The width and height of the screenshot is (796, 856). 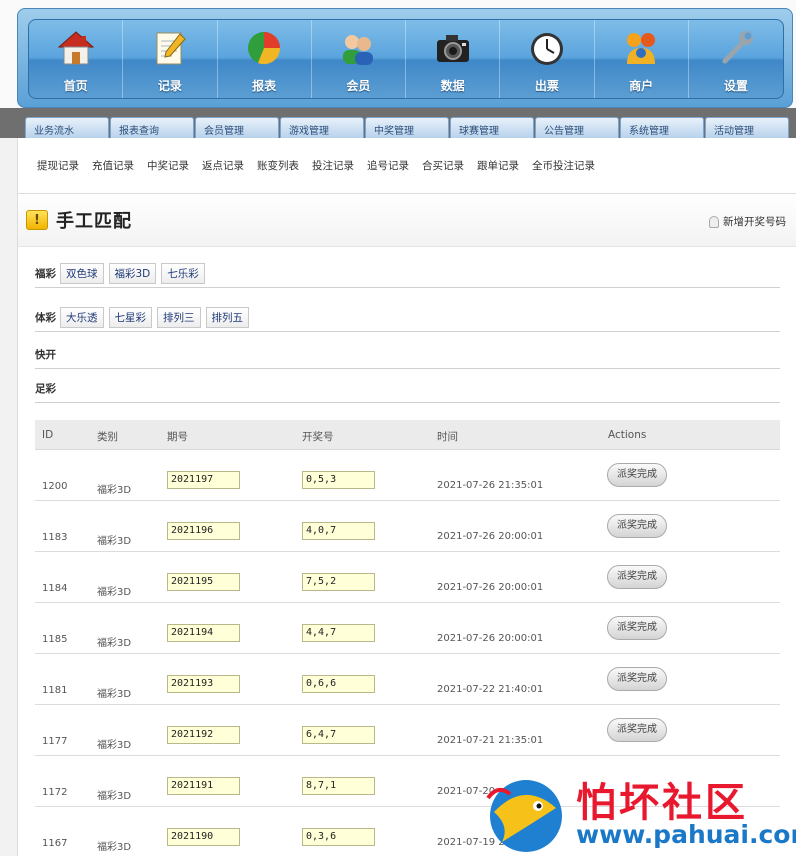 What do you see at coordinates (407, 390) in the screenshot?
I see `category-row-zucai: 足彩` at bounding box center [407, 390].